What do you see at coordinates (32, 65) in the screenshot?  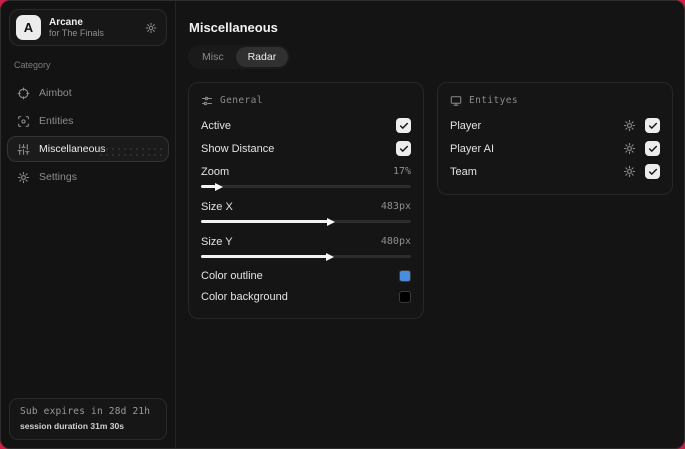 I see `category-label: Category` at bounding box center [32, 65].